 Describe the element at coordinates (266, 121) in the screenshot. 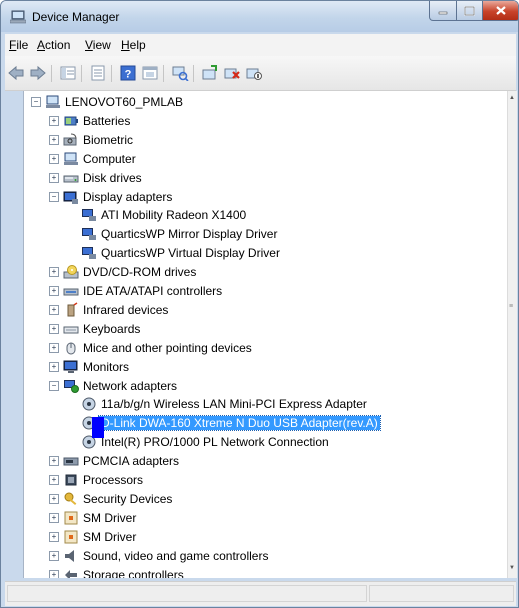

I see `tree-category: + Batteries` at that location.